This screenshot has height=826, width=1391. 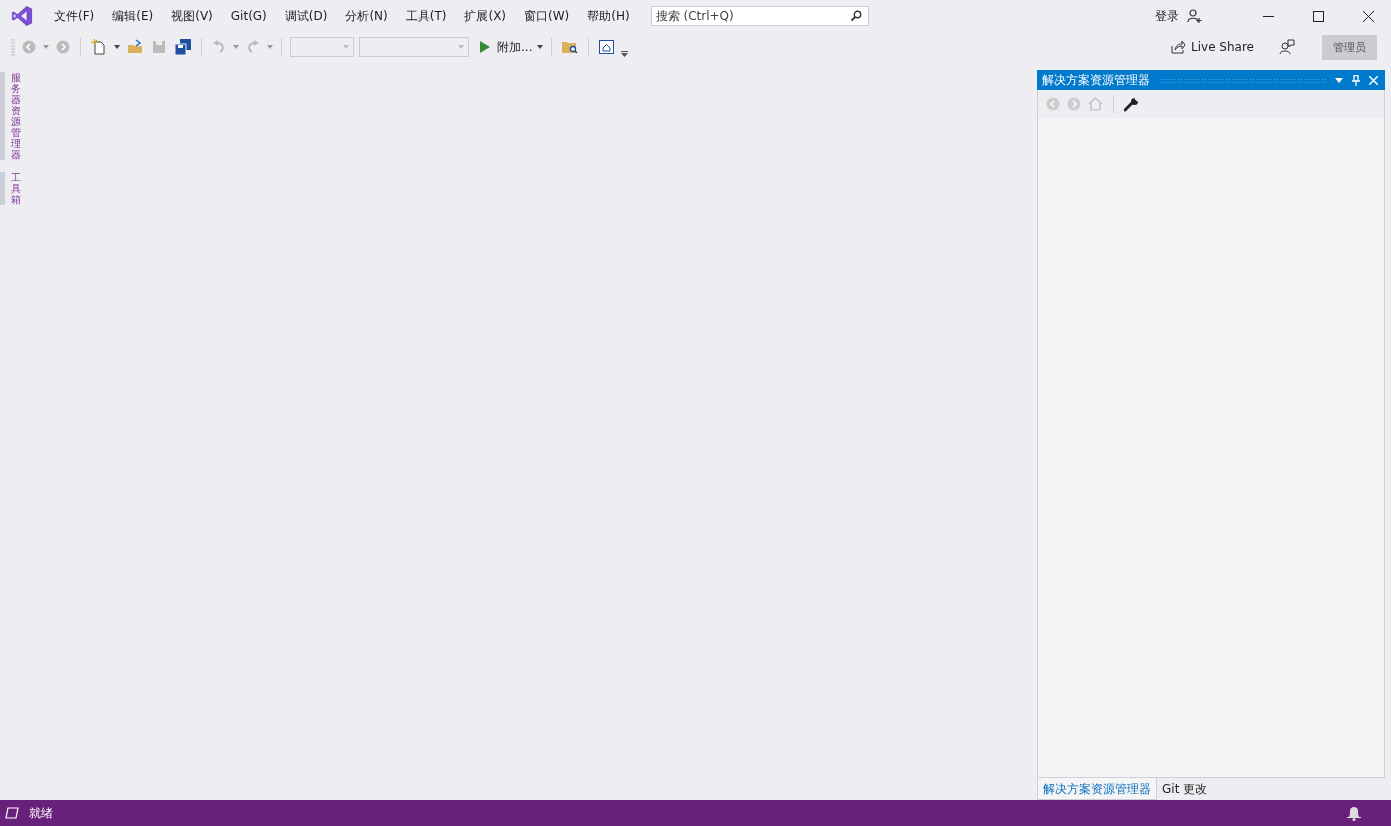 I want to click on feedback-icon, so click(x=1287, y=47).